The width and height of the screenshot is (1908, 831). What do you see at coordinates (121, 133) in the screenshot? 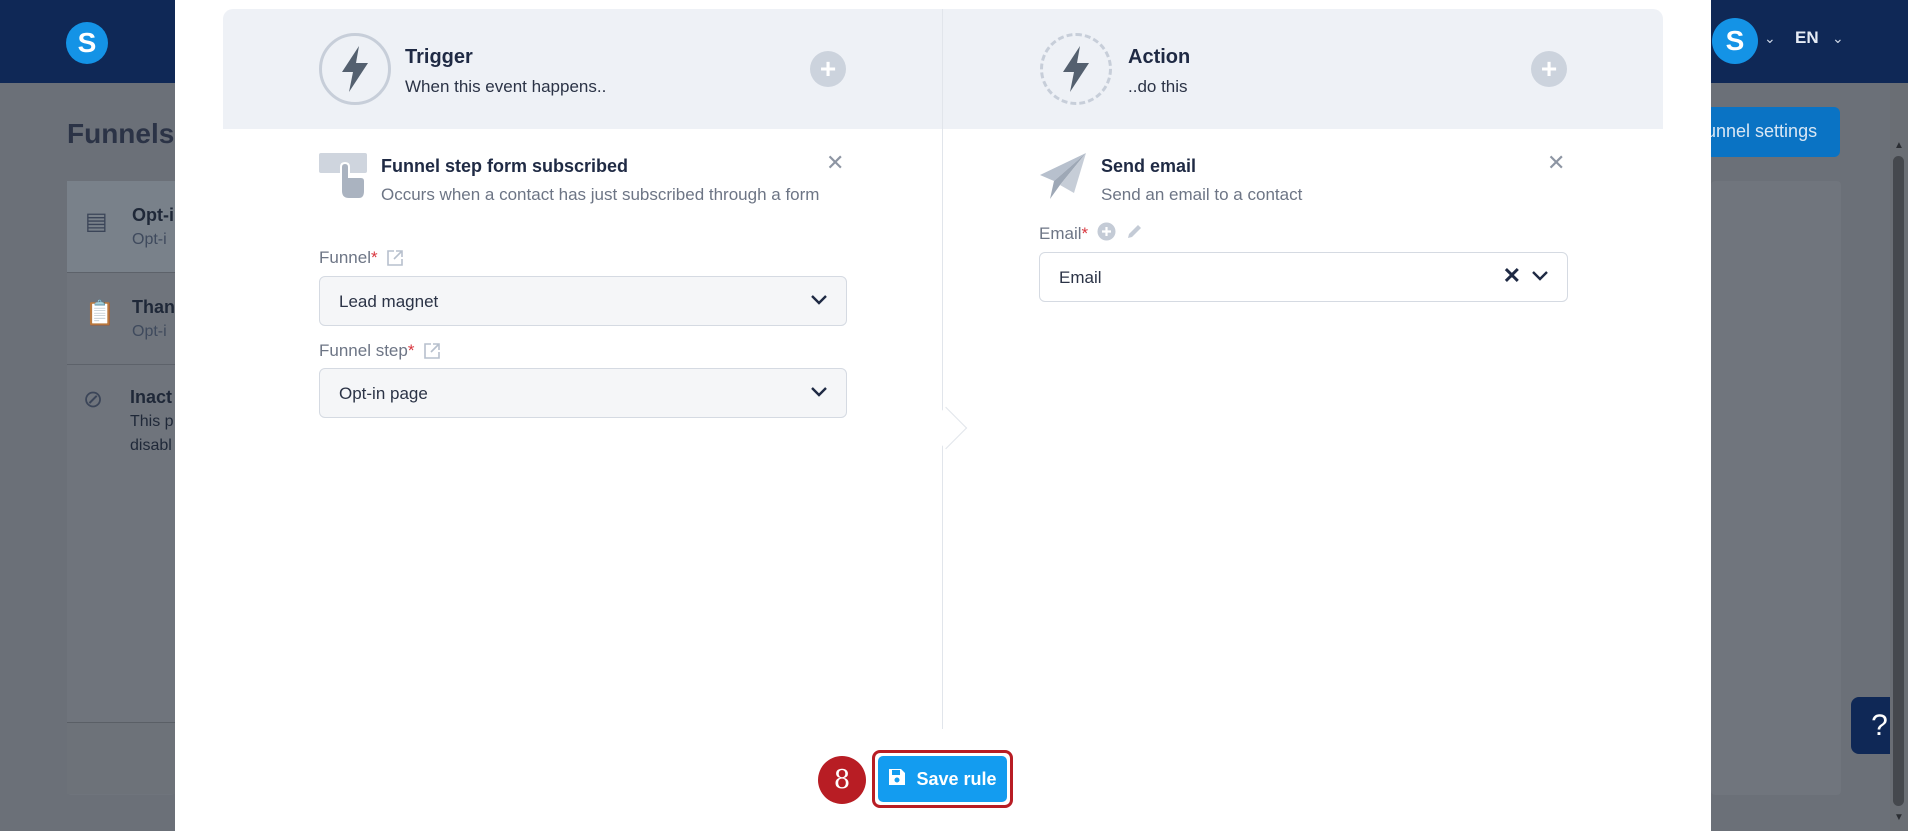
I see `page-title: Funnels` at bounding box center [121, 133].